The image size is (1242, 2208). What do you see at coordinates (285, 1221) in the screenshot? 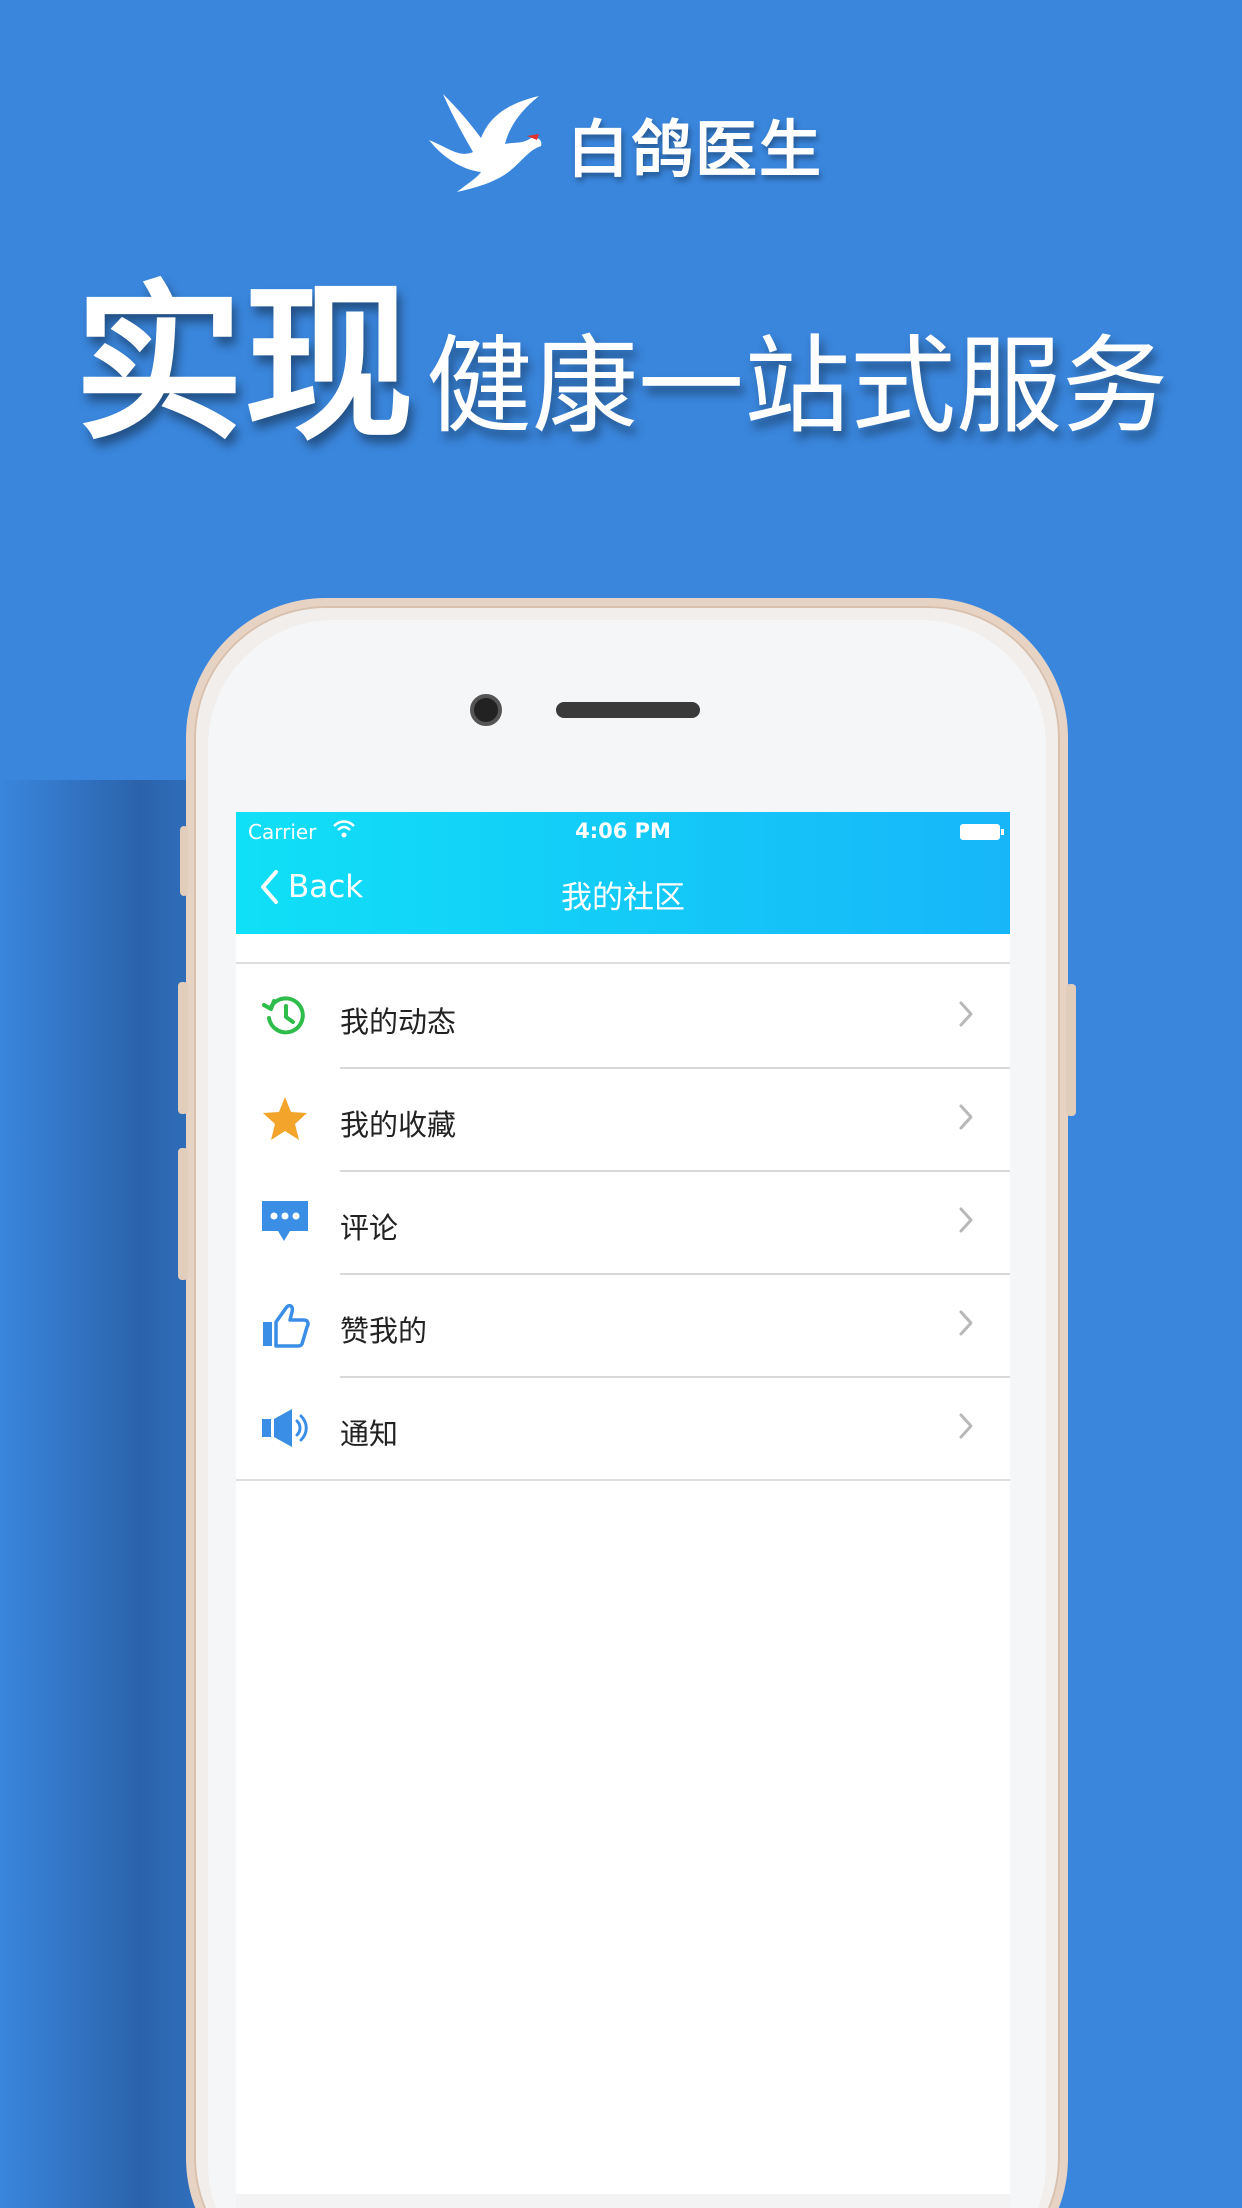
I see `comment-bubble-icon` at bounding box center [285, 1221].